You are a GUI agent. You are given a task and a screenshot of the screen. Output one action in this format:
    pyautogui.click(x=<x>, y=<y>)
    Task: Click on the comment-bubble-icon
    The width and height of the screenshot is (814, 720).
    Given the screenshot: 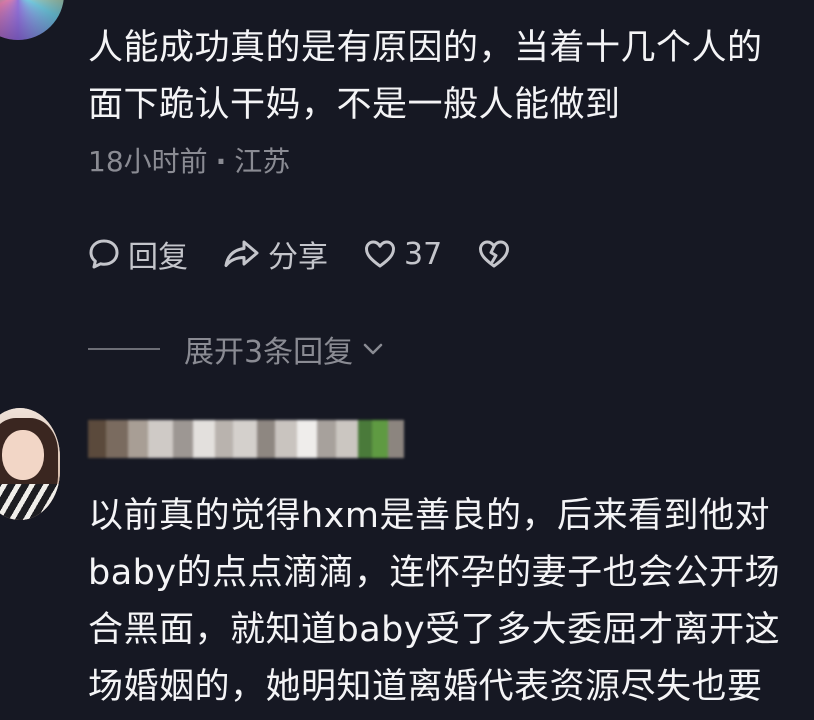 What is the action you would take?
    pyautogui.click(x=104, y=254)
    